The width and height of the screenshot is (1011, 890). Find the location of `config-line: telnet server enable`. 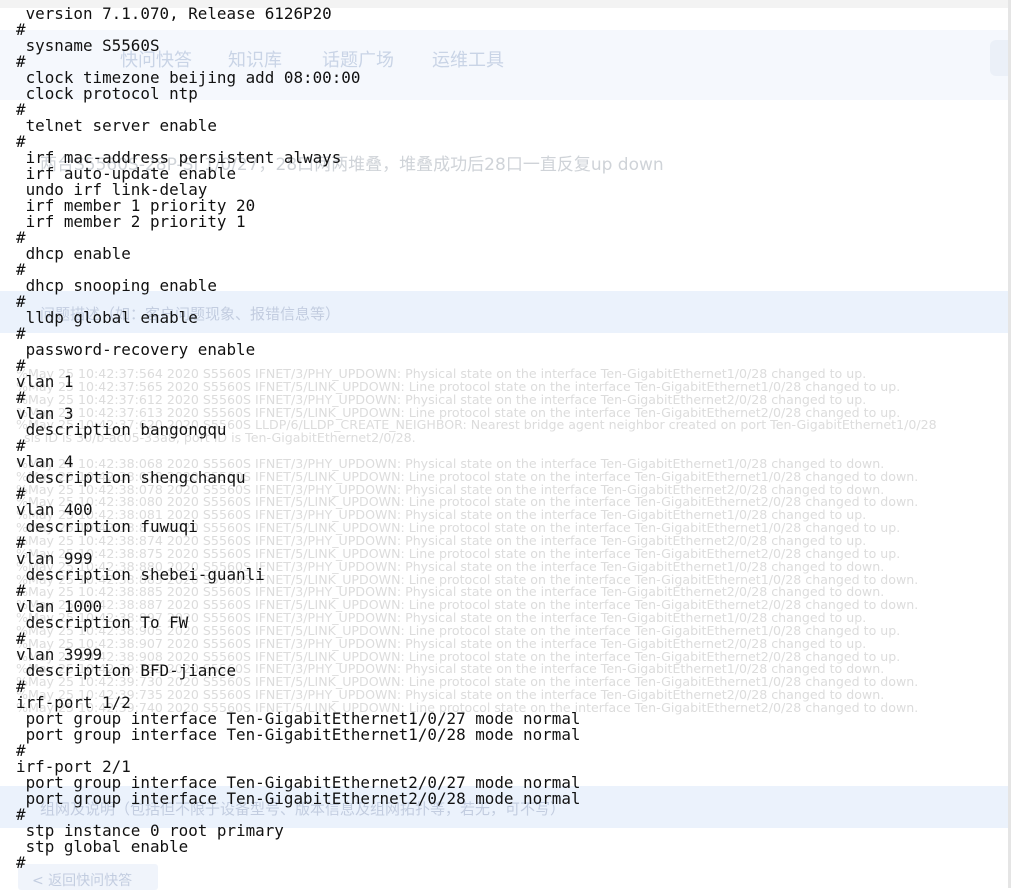

config-line: telnet server enable is located at coordinates (116, 126).